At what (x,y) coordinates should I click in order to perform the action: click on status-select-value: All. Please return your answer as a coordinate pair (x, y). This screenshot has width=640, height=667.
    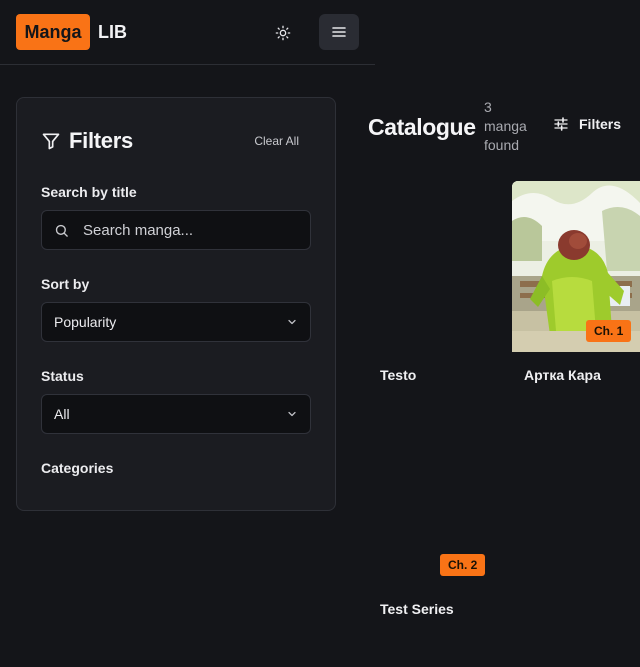
    Looking at the image, I should click on (62, 414).